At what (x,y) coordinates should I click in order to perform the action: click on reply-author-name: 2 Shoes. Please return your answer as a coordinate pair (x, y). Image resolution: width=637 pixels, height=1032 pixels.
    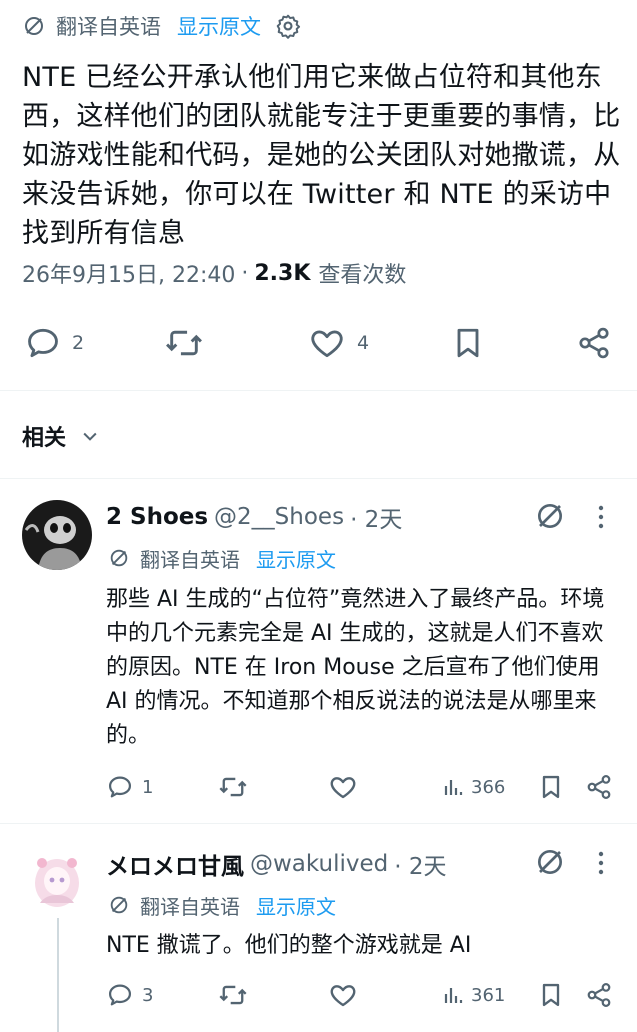
    Looking at the image, I should click on (157, 517).